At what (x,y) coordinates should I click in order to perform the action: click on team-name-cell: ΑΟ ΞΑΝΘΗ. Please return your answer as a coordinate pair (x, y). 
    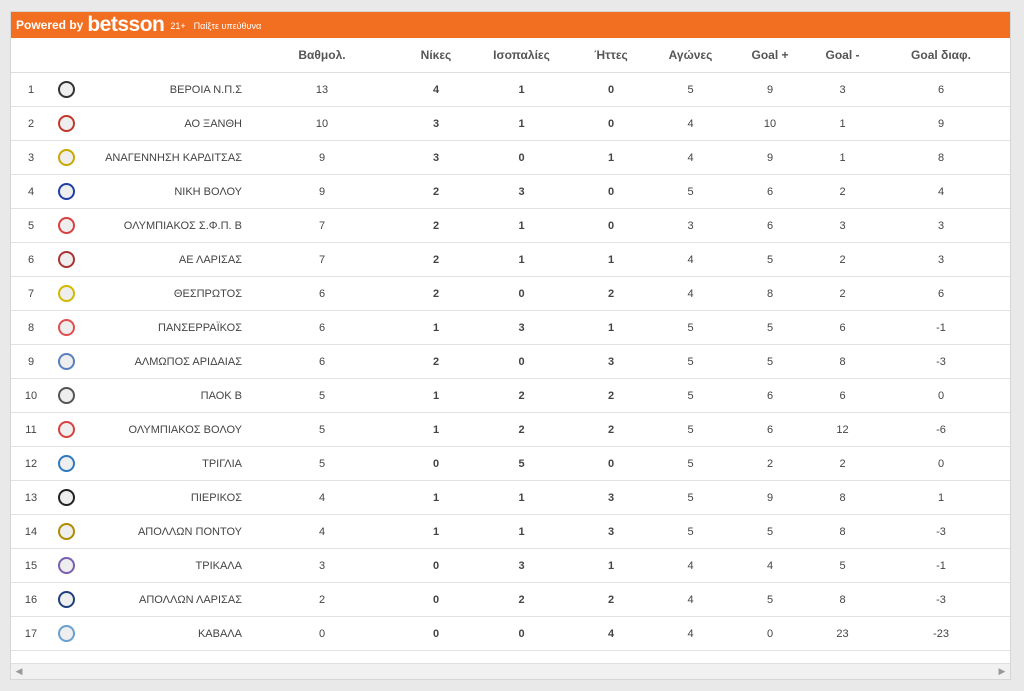
    Looking at the image, I should click on (164, 123).